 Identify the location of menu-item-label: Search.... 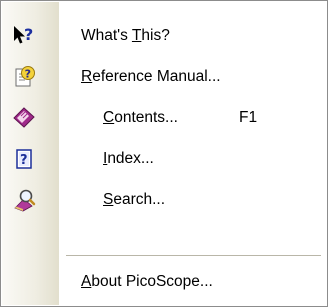
(134, 199).